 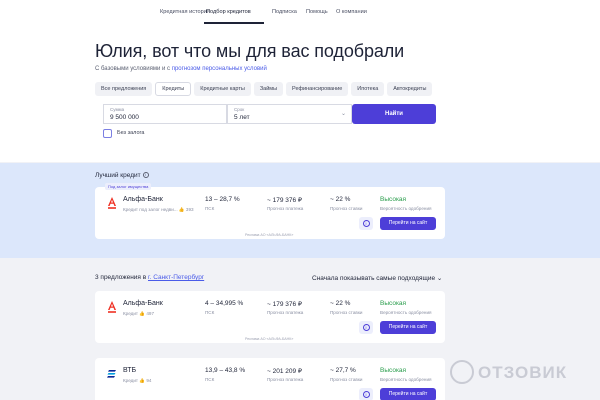 I want to click on amount-field: Сумма 9 500 000, so click(x=165, y=114).